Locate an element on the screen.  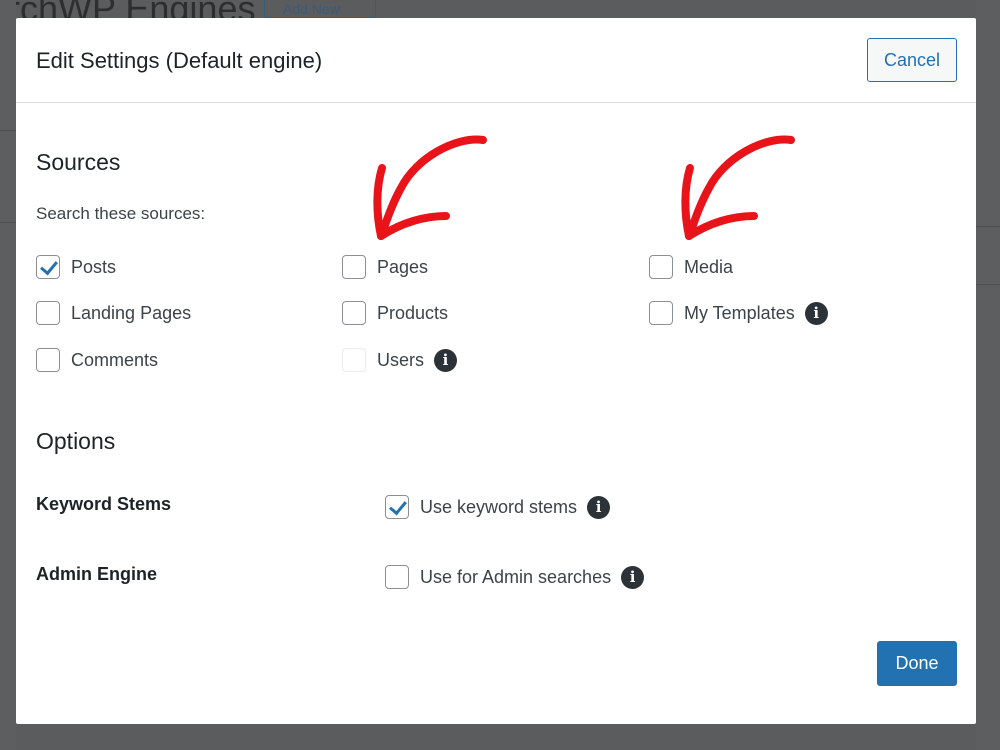
source-landing-pages: Landing Pages is located at coordinates (113, 313).